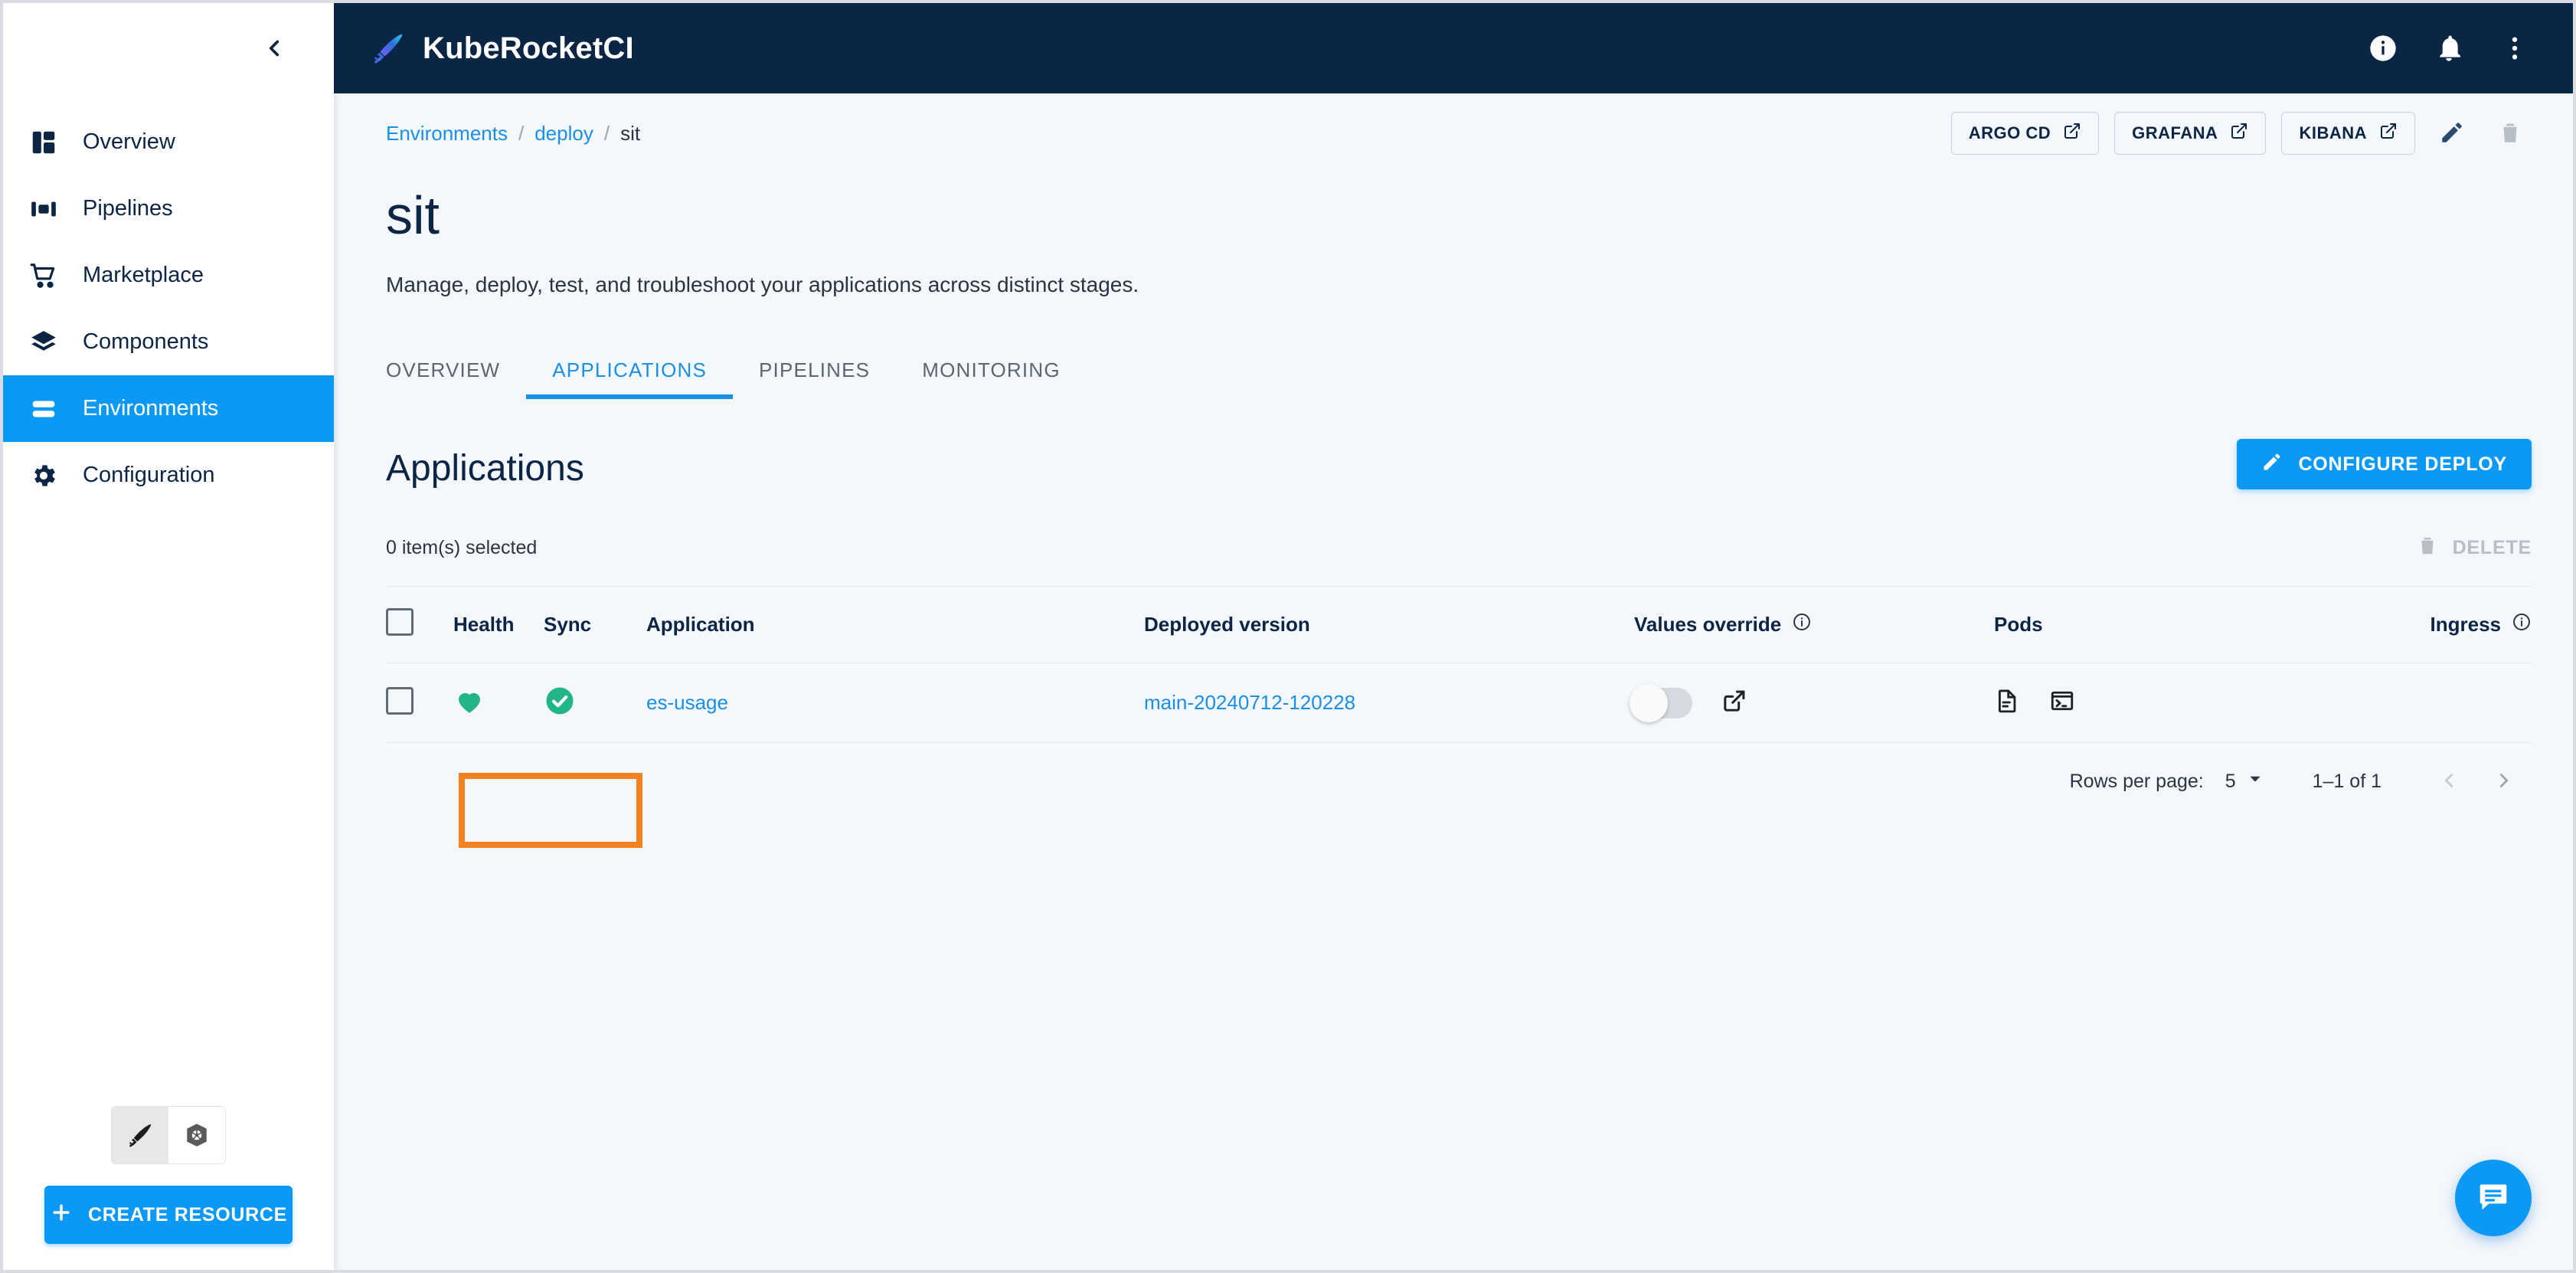 This screenshot has height=1273, width=2576. Describe the element at coordinates (1459, 547) in the screenshot. I see `selection-row: 0 item(s) selected DELETE` at that location.